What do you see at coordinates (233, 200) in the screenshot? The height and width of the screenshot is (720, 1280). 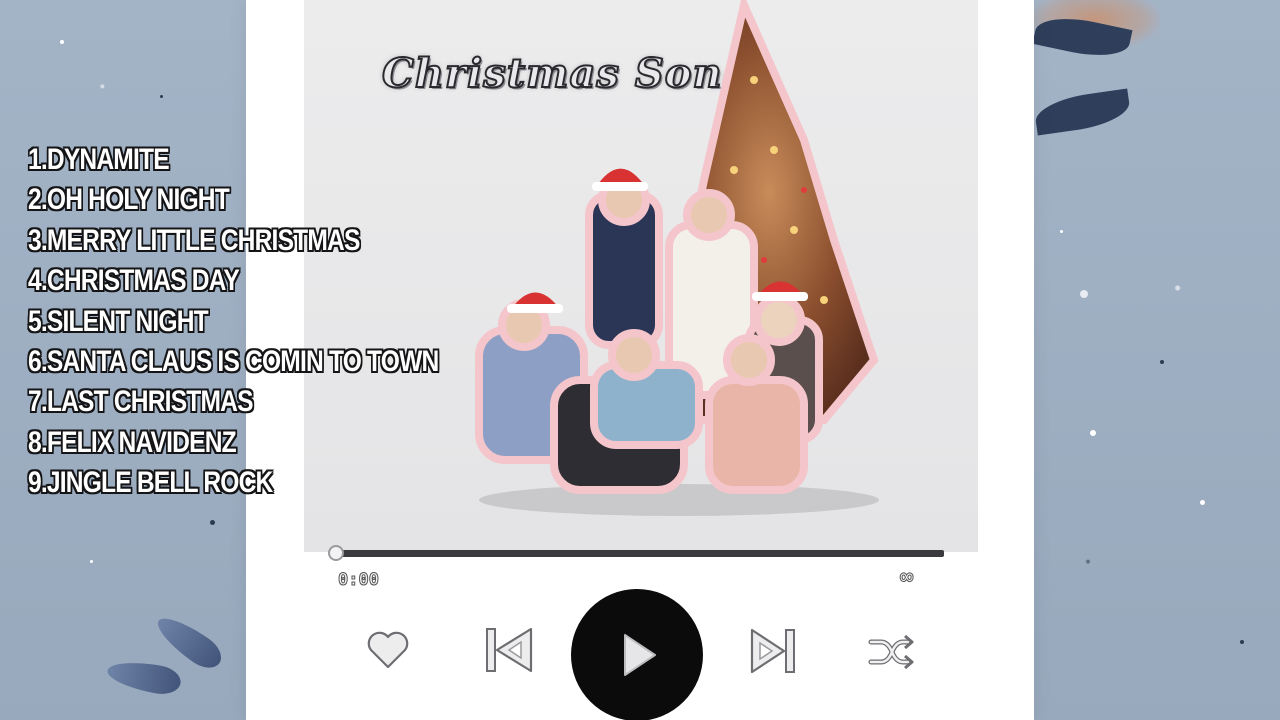 I see `track-item: 2.OH HOLY NIGHT` at bounding box center [233, 200].